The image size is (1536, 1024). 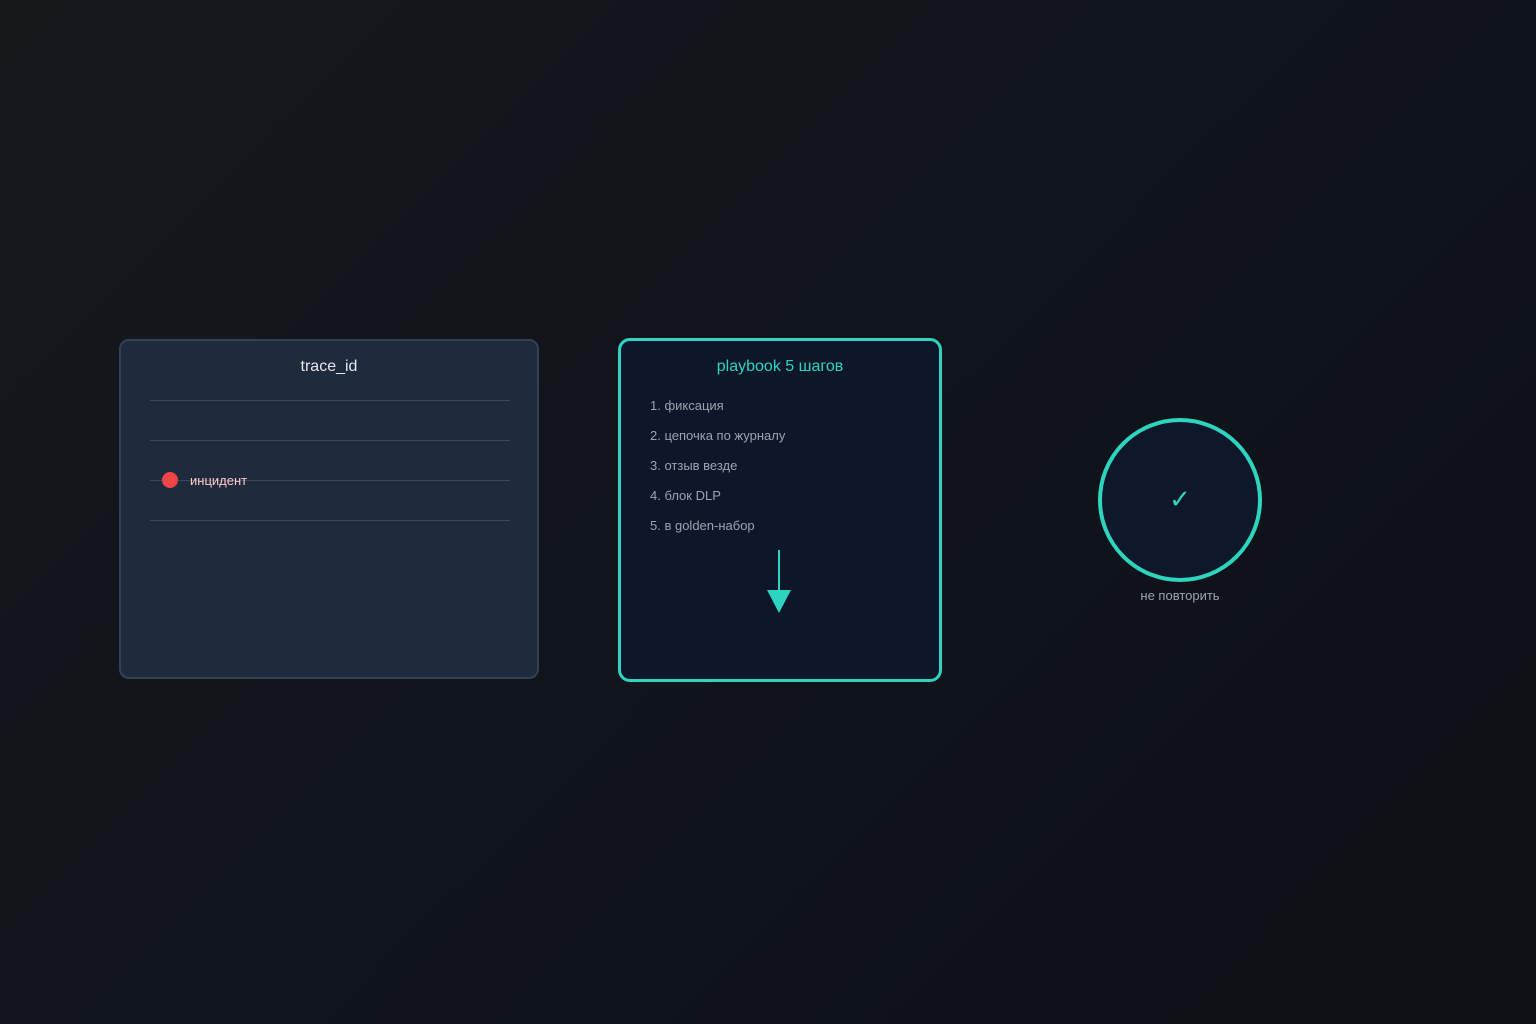 What do you see at coordinates (219, 480) in the screenshot?
I see `incident-label: инцидент` at bounding box center [219, 480].